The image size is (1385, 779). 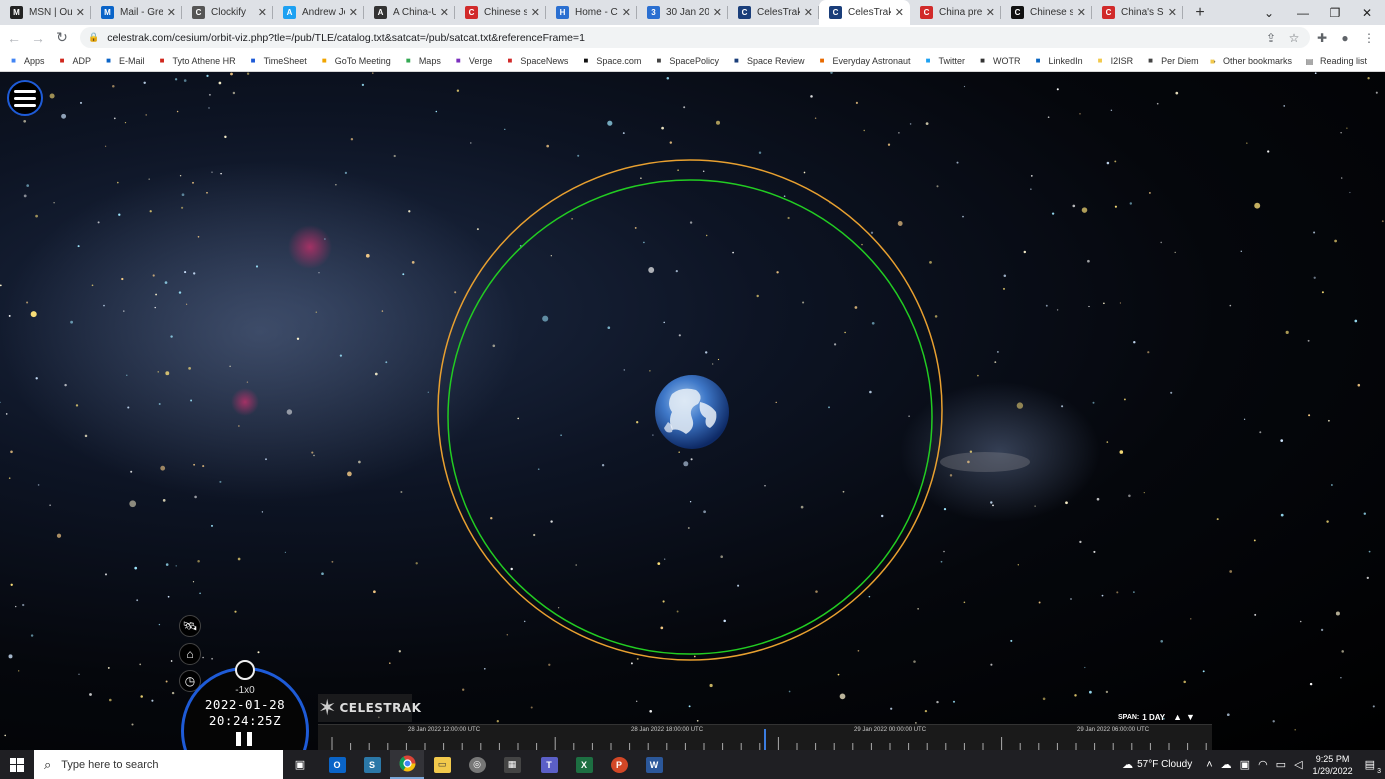 I want to click on network-icon: ◠, so click(x=1263, y=764).